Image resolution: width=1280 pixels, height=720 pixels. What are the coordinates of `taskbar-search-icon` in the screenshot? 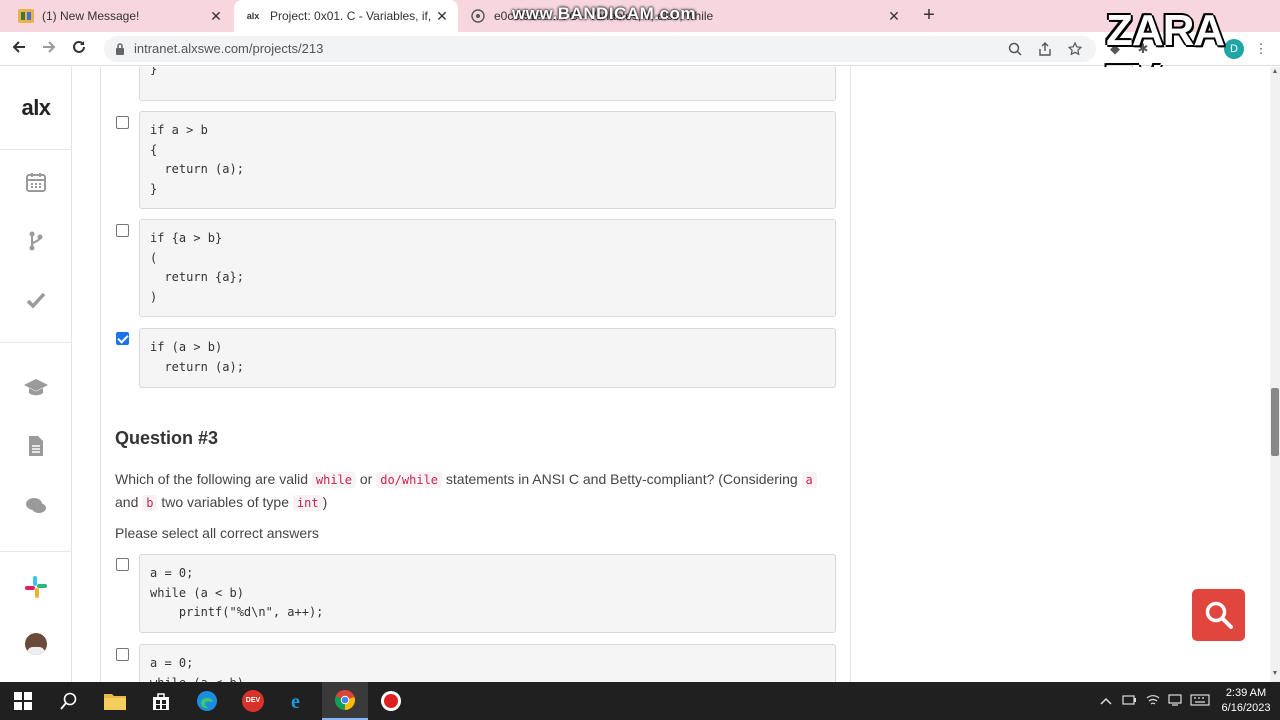 It's located at (69, 701).